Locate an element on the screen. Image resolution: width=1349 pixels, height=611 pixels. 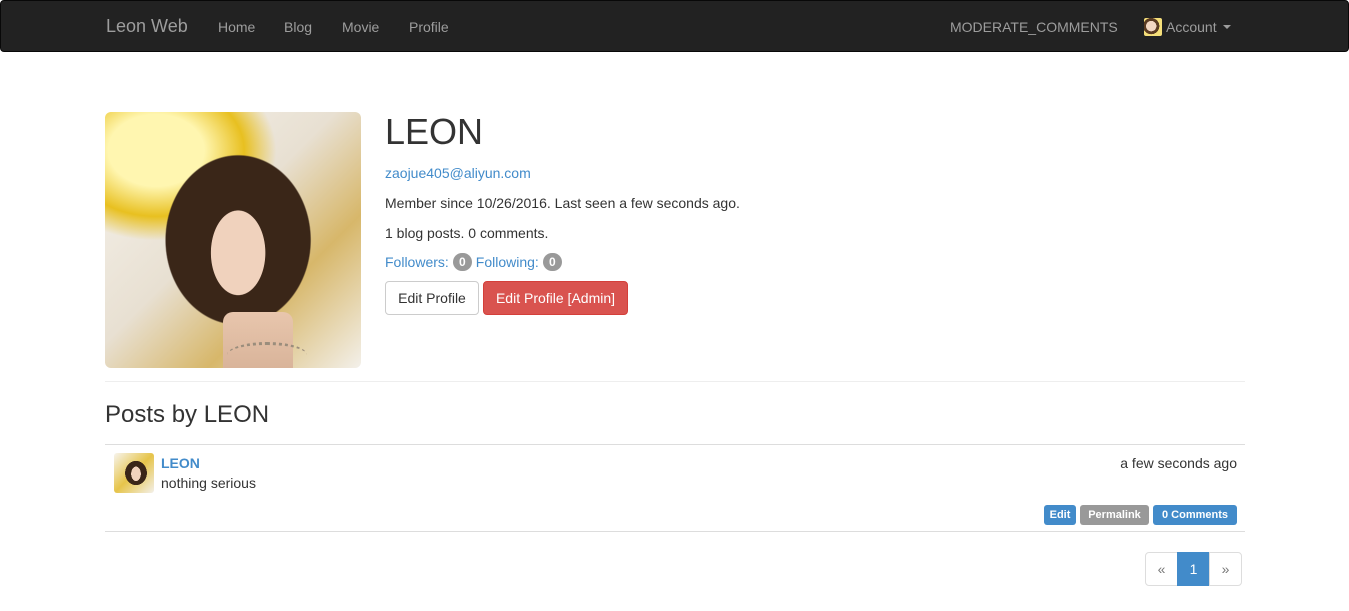
post-edit-button: Edit is located at coordinates (1060, 515).